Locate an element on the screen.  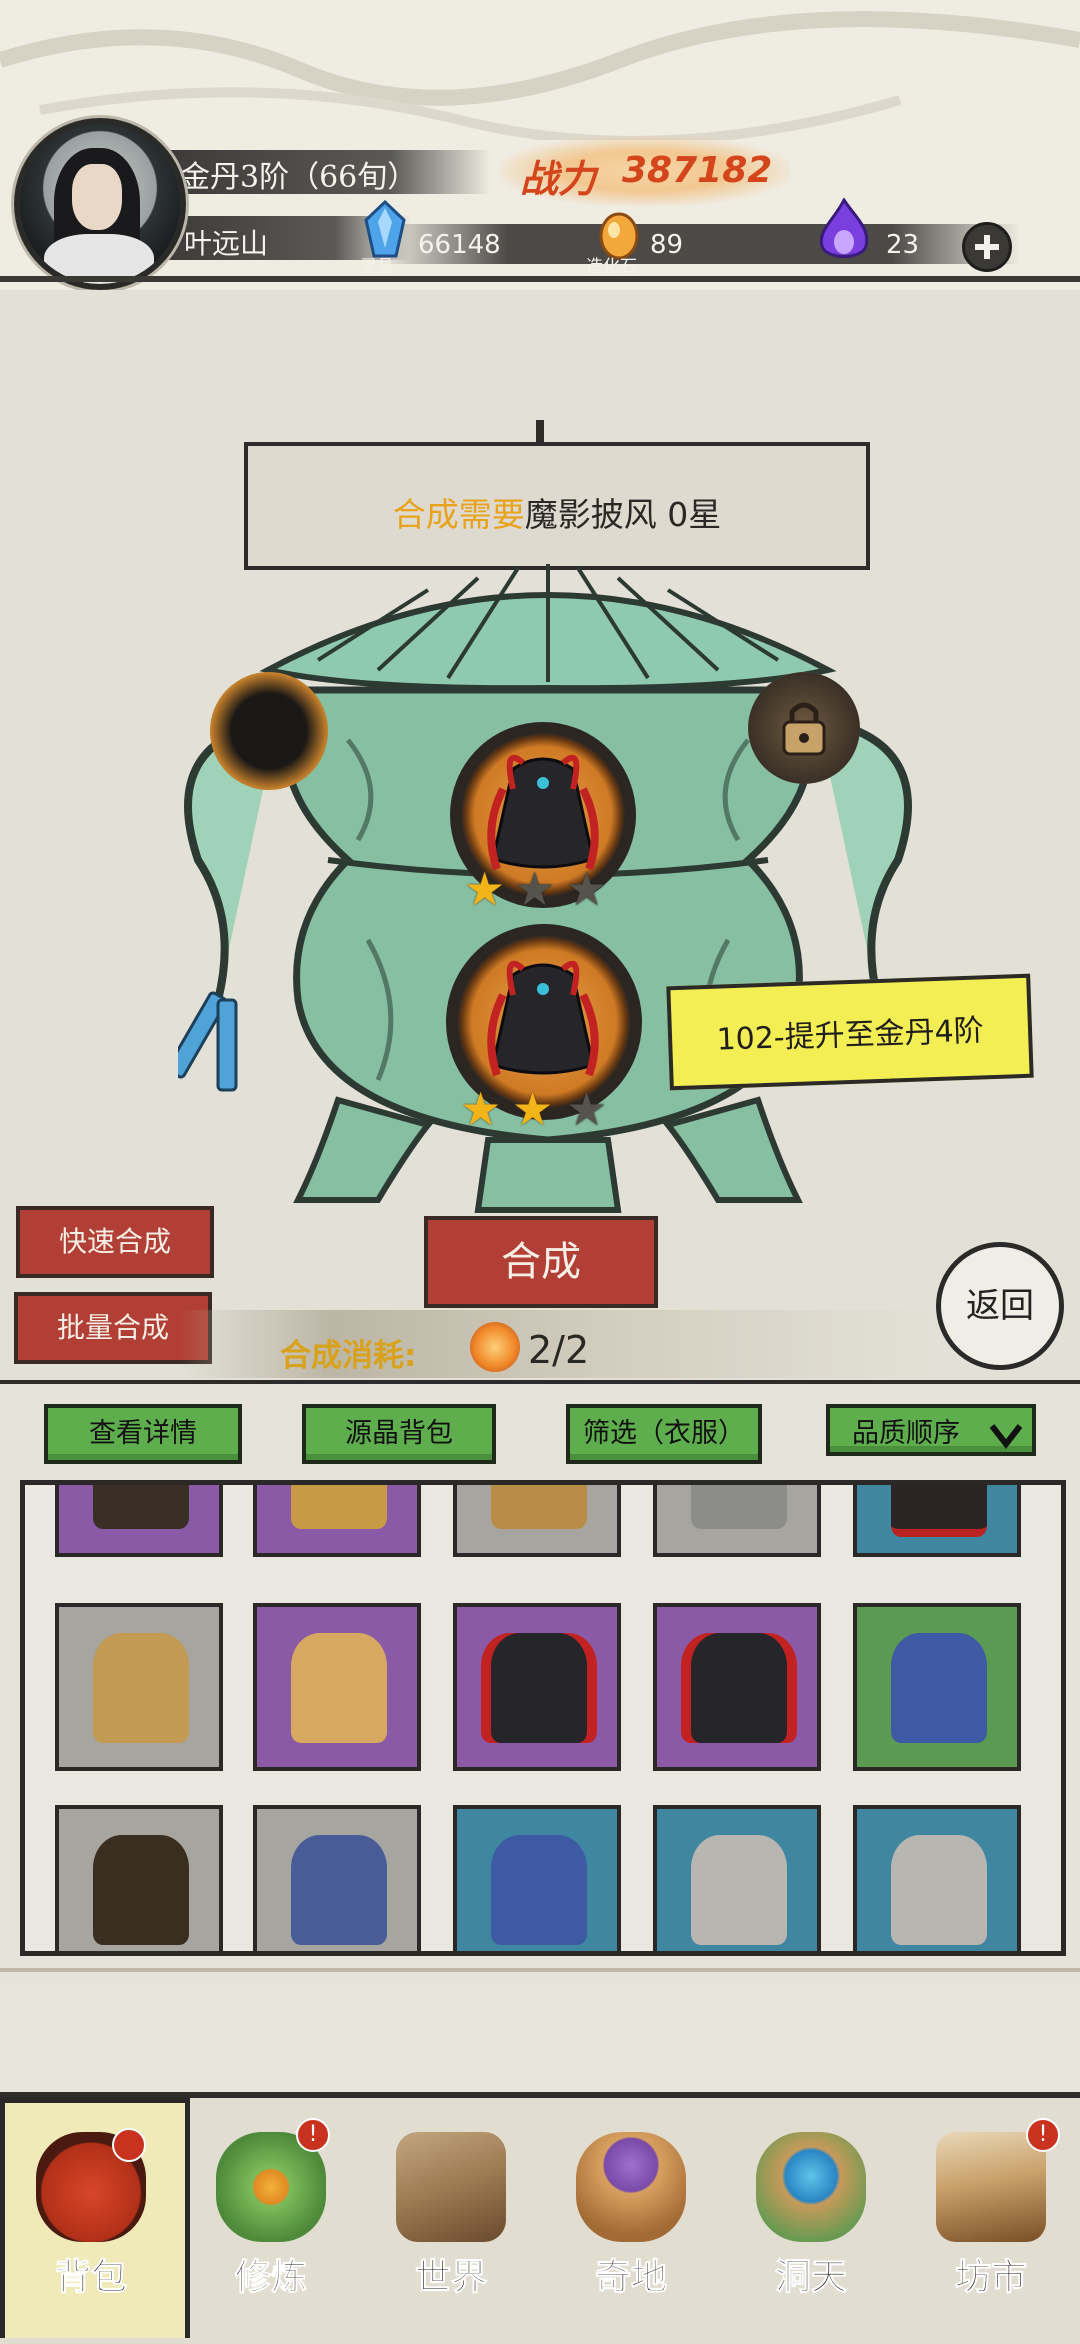
locked-material-slot is located at coordinates (804, 728).